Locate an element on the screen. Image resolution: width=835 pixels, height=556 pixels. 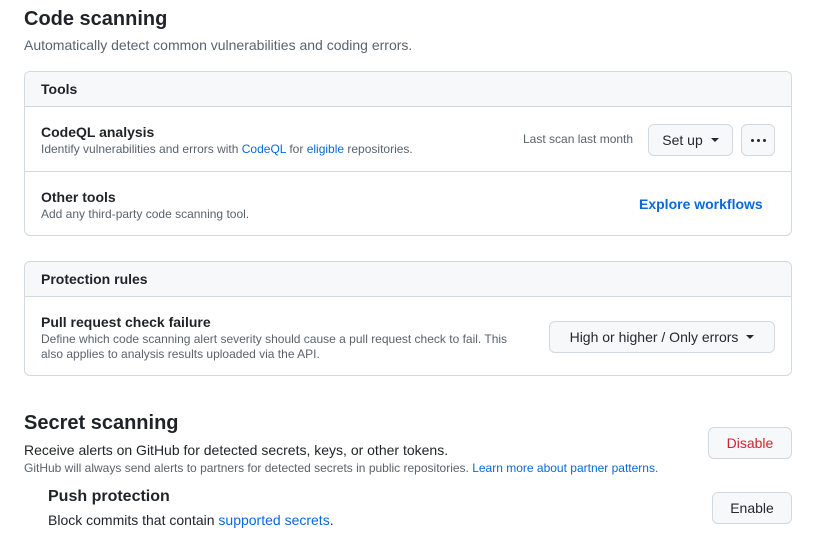
severity-select: High or higher / Only errors is located at coordinates (662, 337).